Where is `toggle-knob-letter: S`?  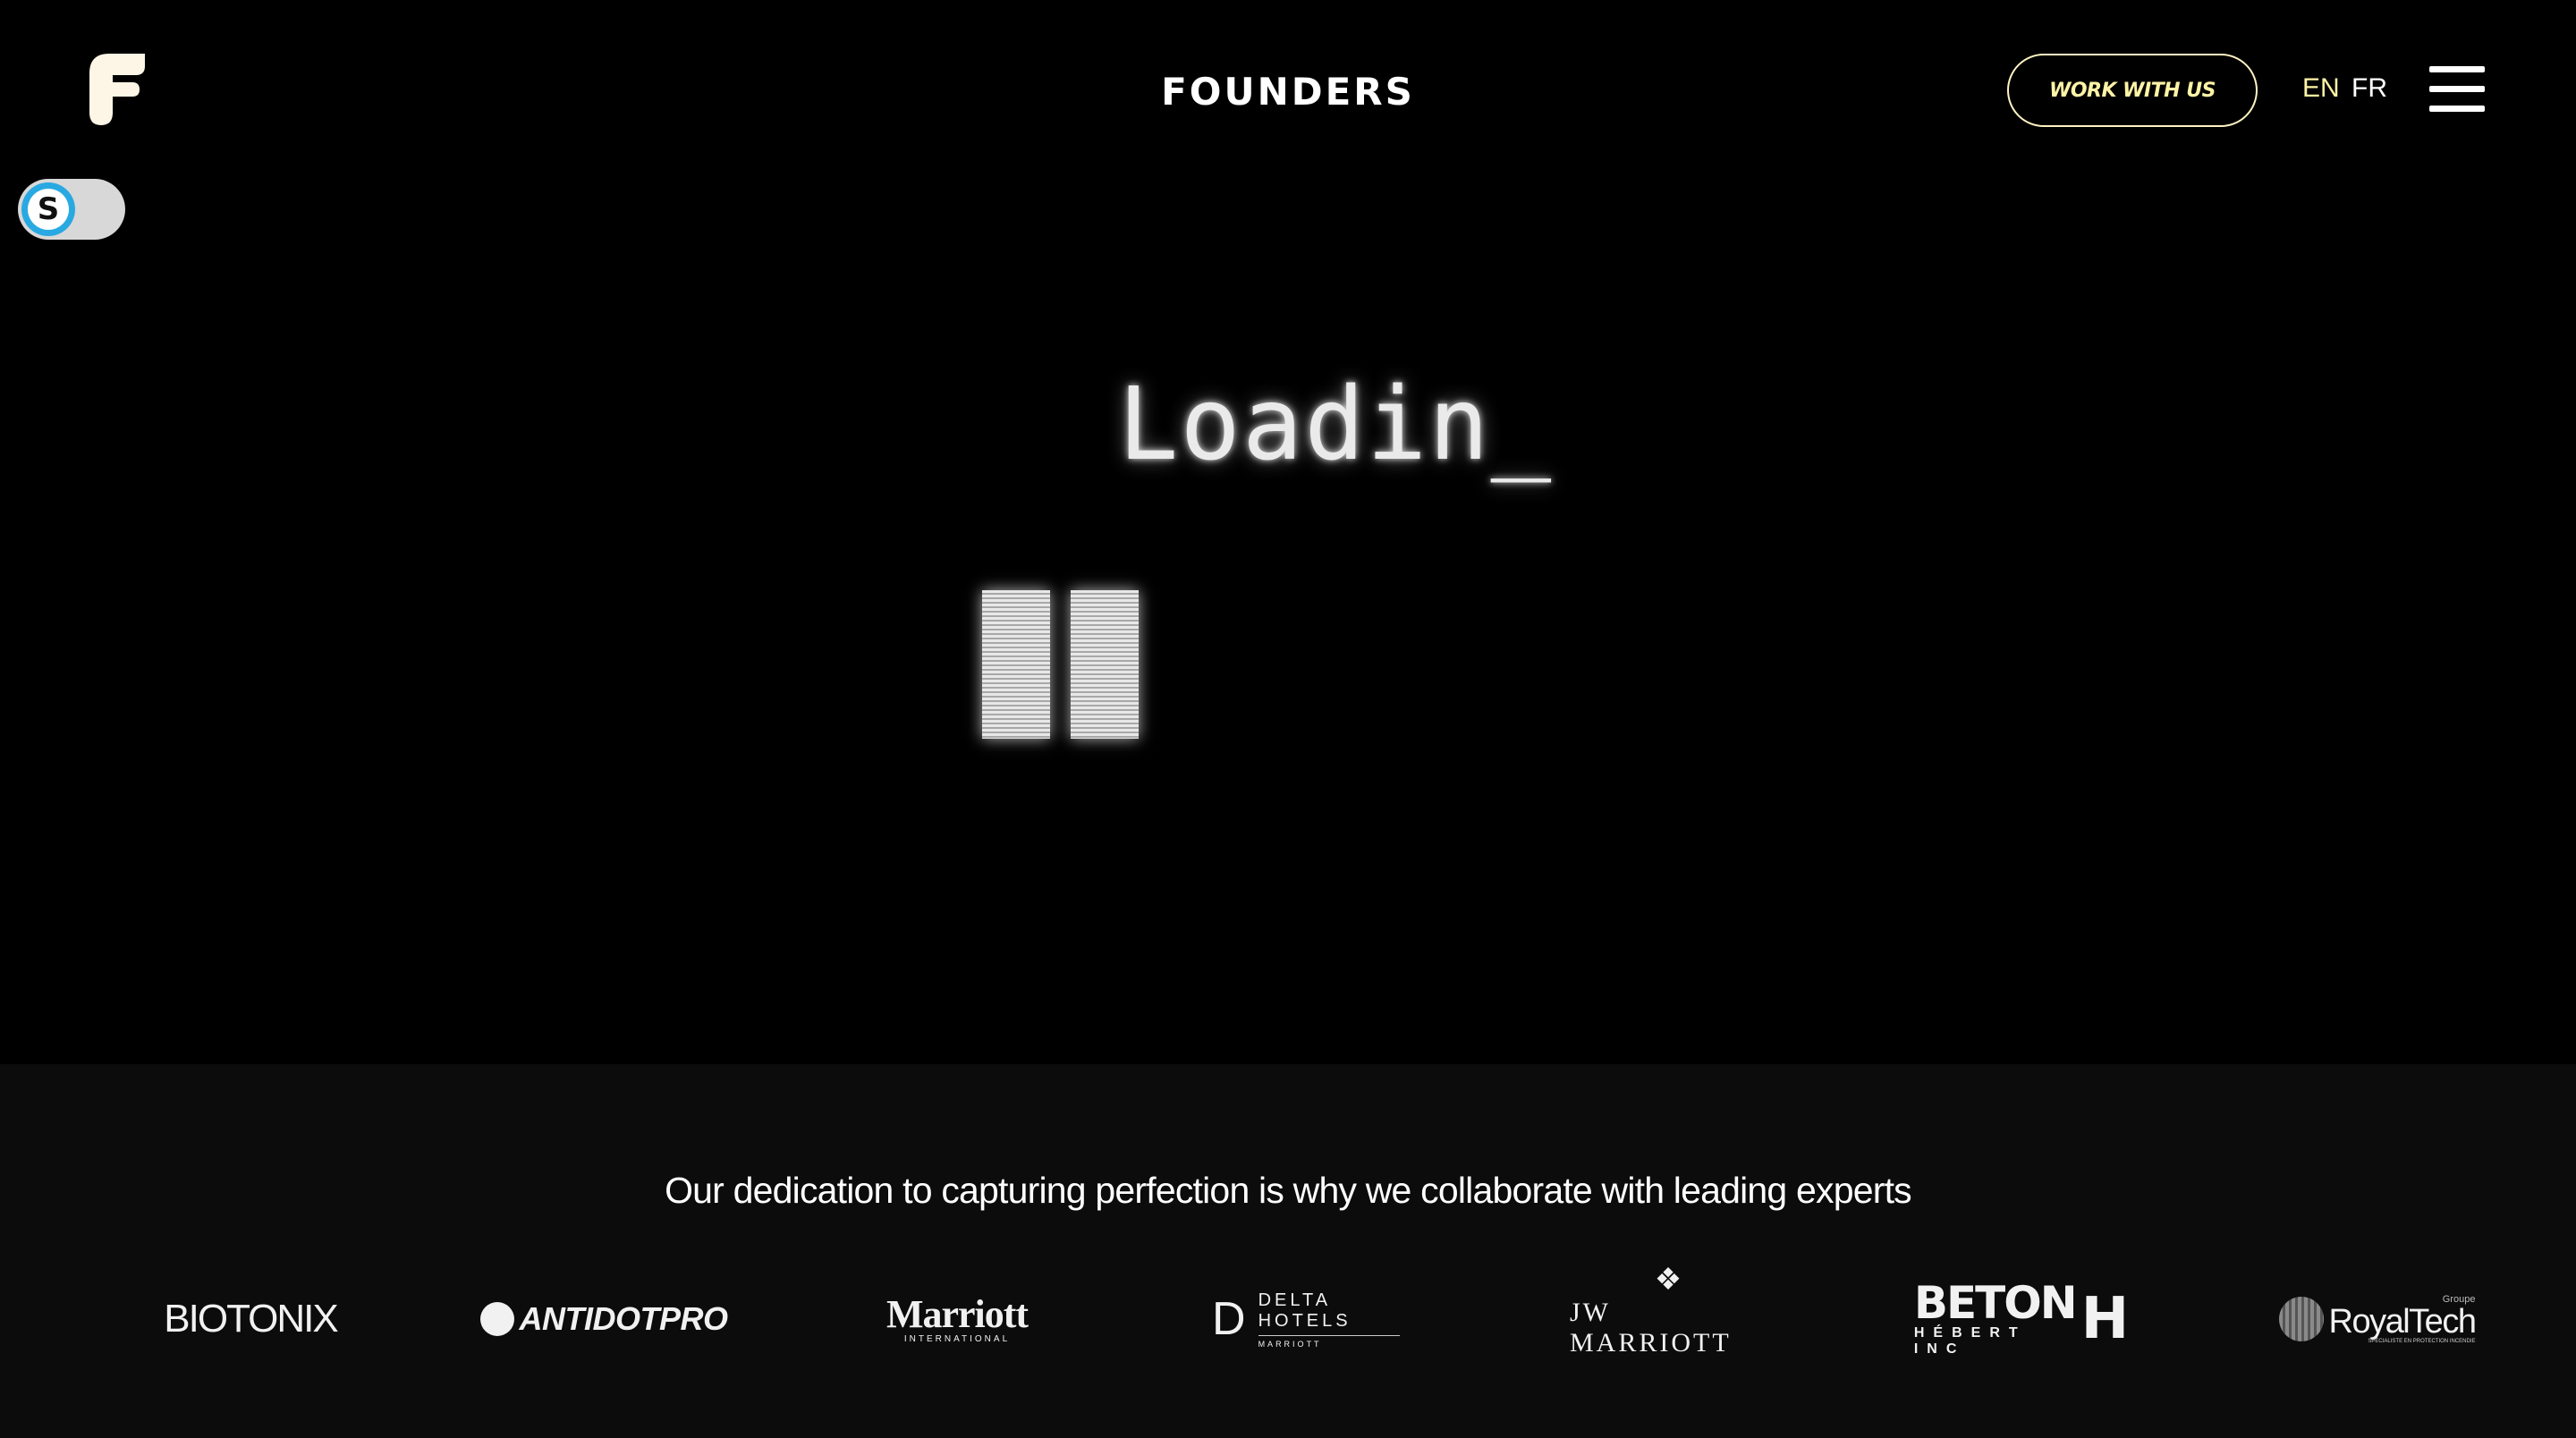
toggle-knob-letter: S is located at coordinates (48, 209).